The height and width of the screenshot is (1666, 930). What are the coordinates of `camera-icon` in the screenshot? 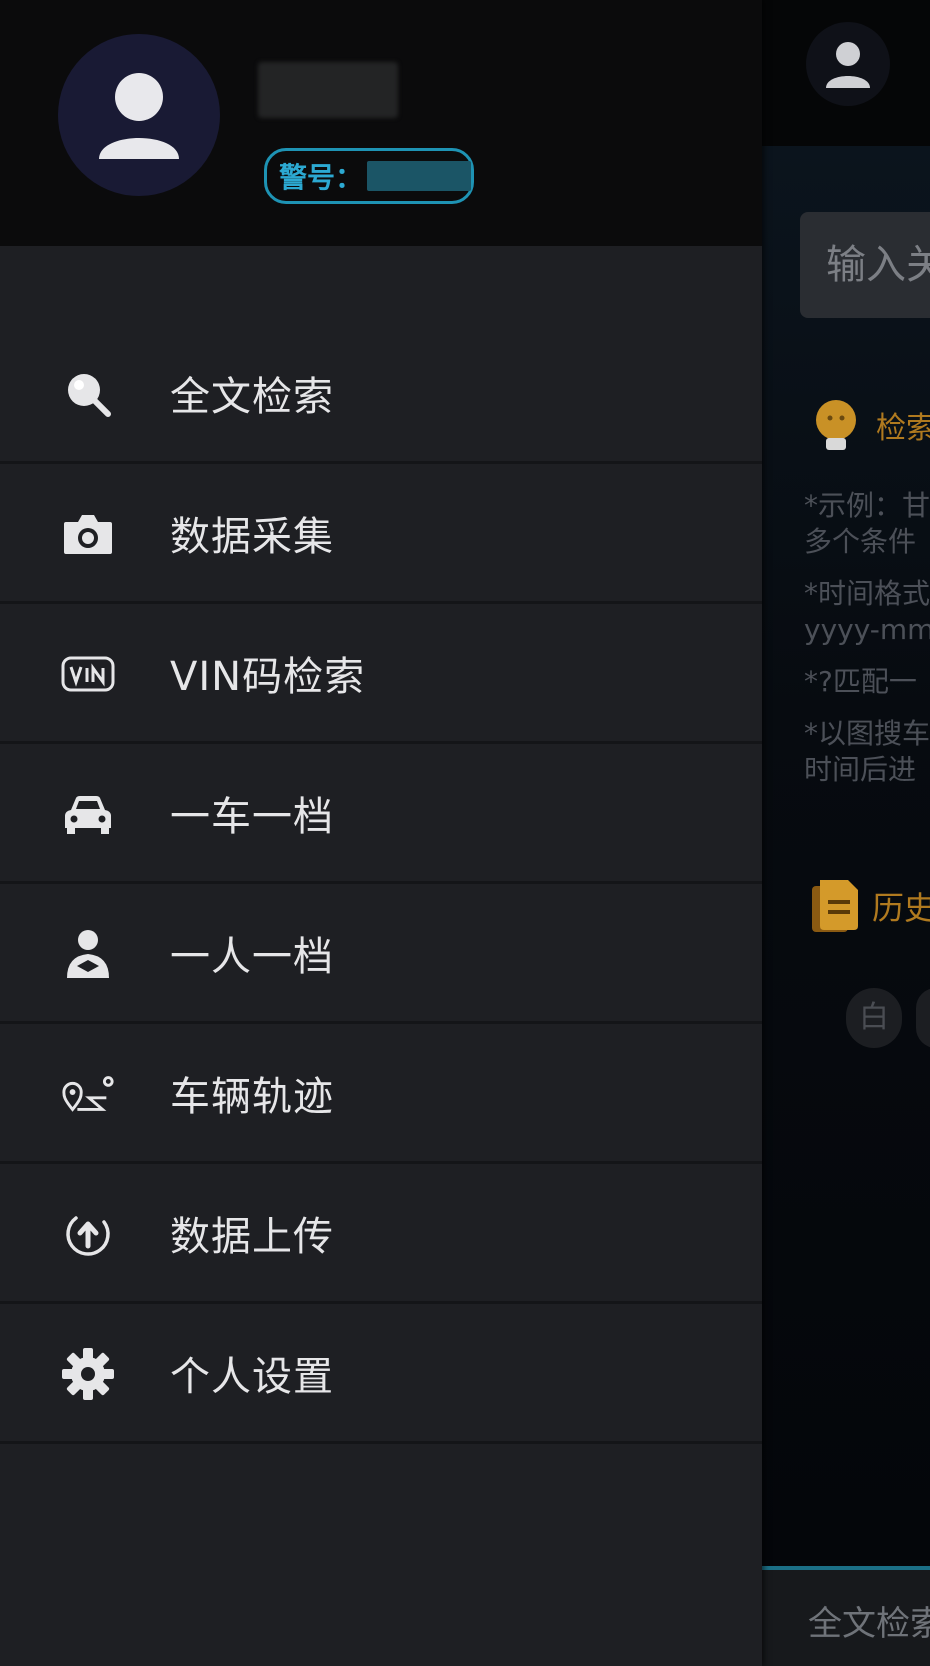 It's located at (88, 534).